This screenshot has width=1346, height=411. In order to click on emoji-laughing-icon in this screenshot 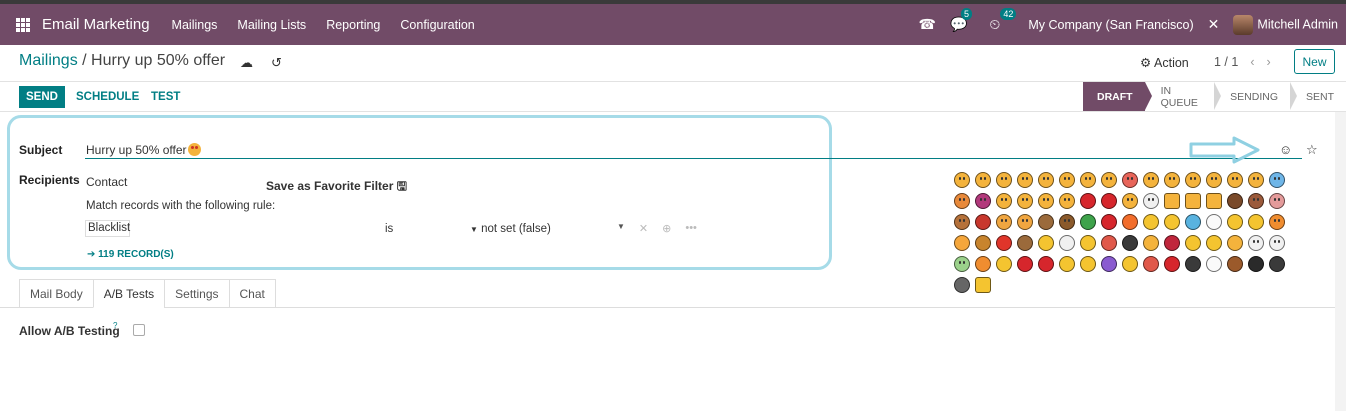, I will do `click(1004, 180)`.